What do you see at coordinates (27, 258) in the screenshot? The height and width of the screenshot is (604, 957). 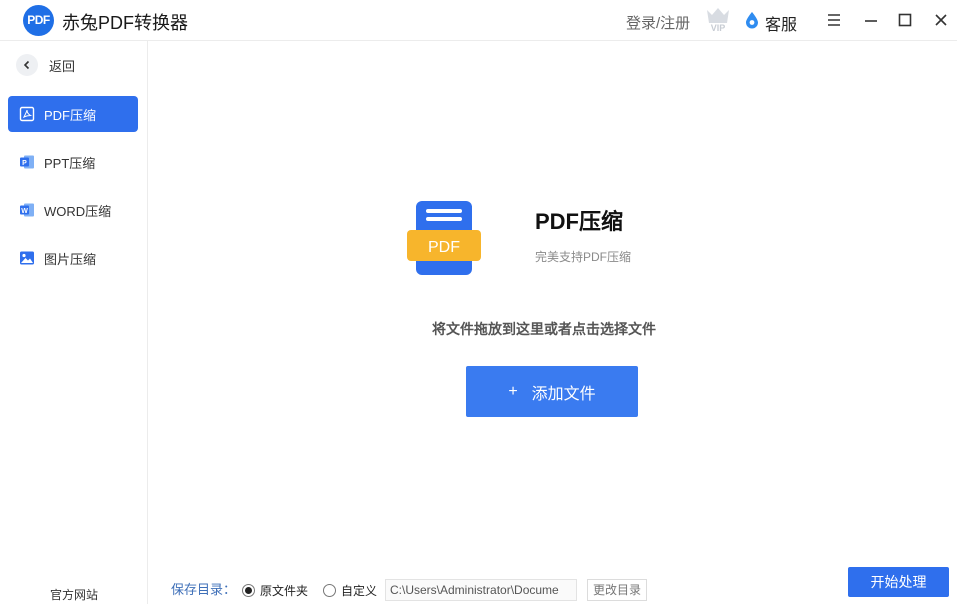 I see `image-icon` at bounding box center [27, 258].